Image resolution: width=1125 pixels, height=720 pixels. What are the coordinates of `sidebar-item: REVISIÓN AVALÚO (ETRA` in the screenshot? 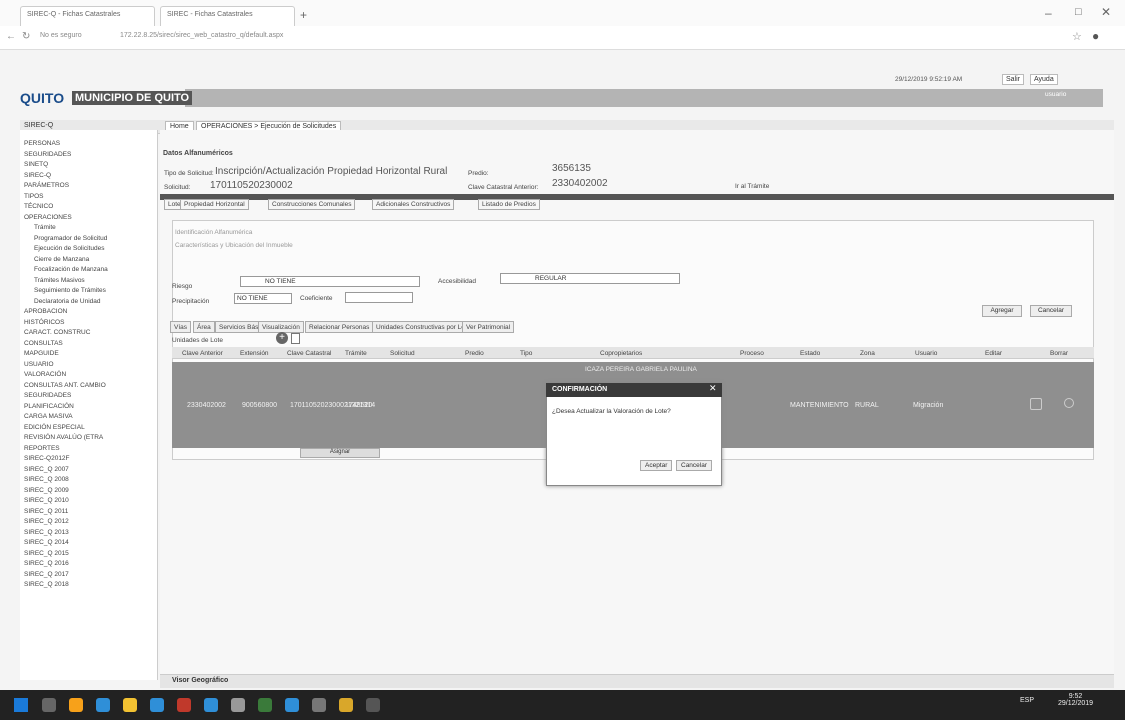 It's located at (63, 437).